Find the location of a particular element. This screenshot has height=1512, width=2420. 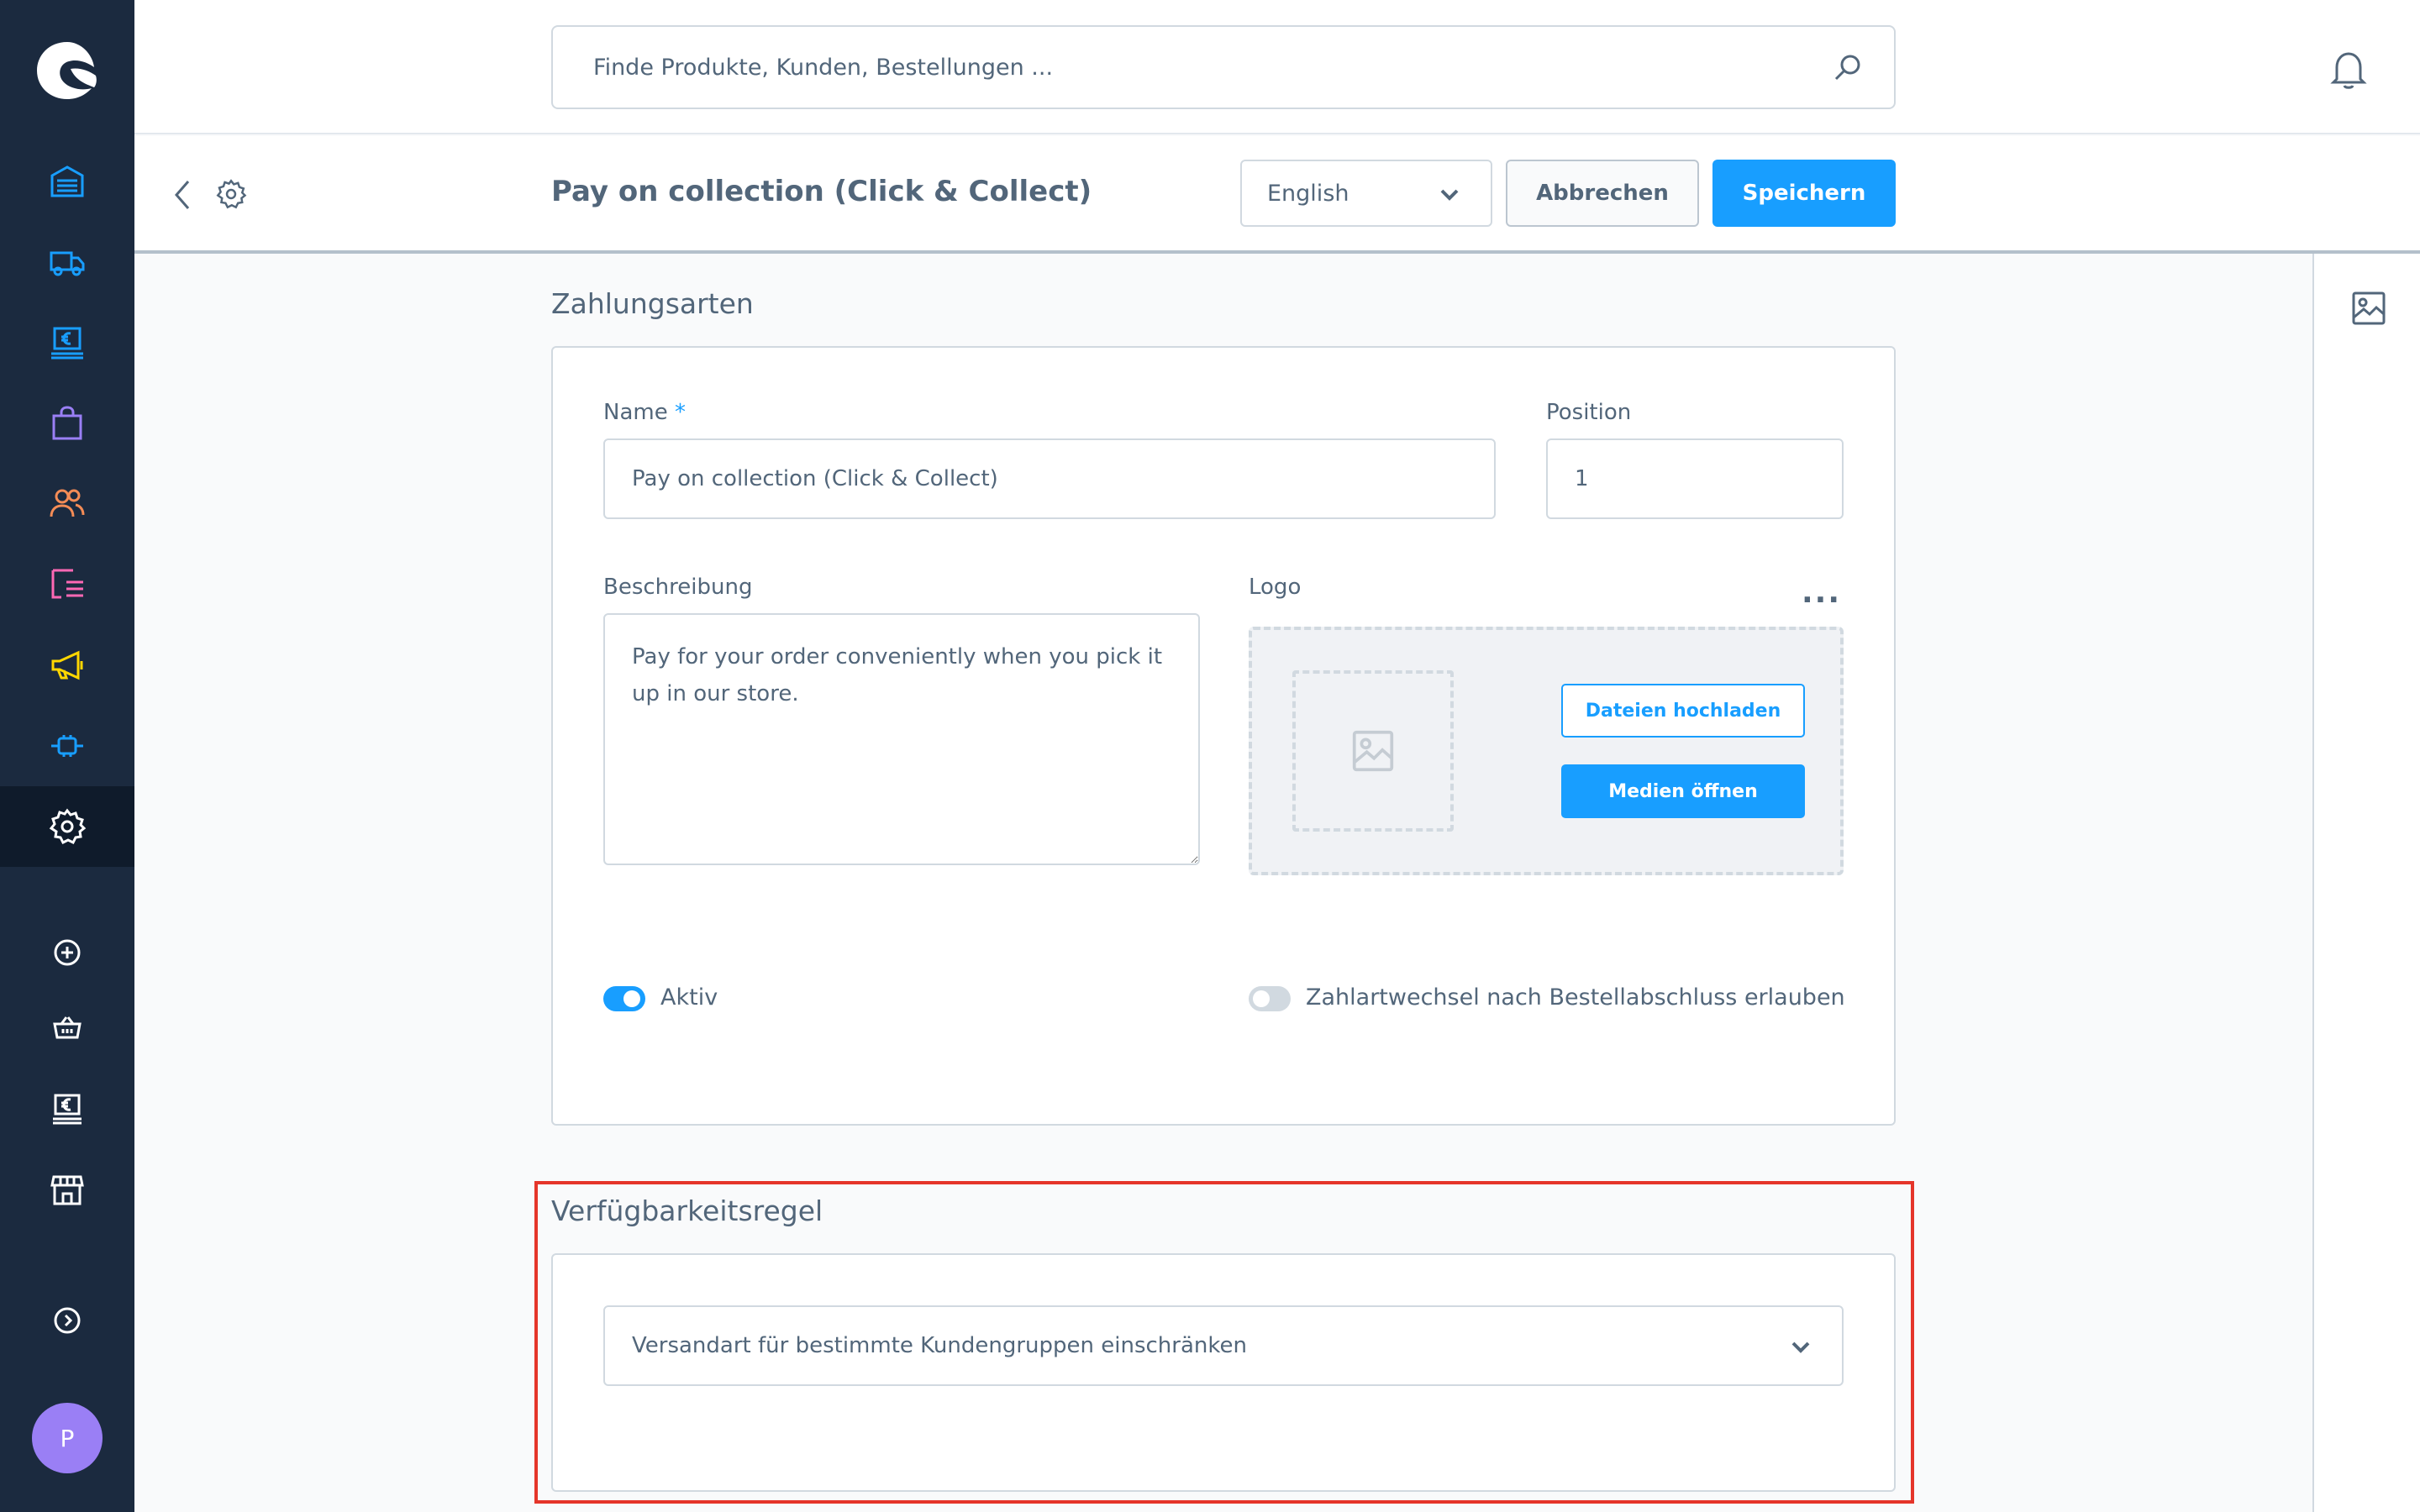

language-select: English is located at coordinates (1366, 193).